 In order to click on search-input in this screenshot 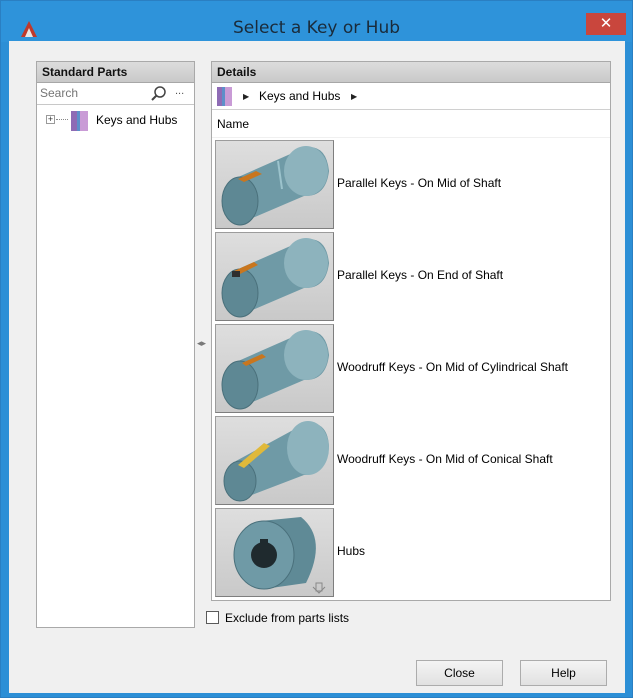, I will do `click(89, 93)`.